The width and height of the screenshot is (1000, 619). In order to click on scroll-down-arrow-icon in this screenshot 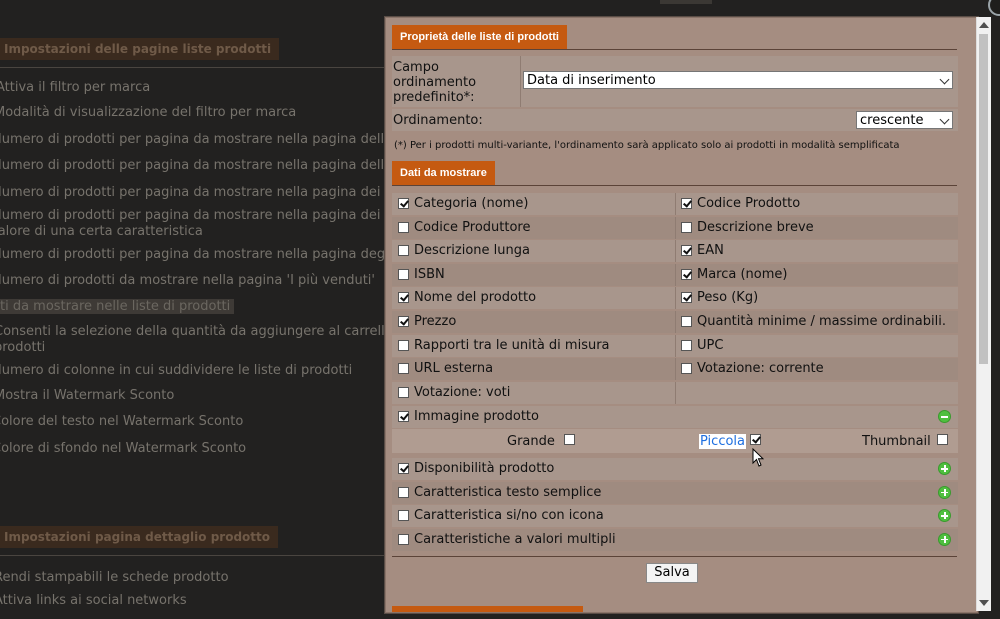, I will do `click(984, 603)`.